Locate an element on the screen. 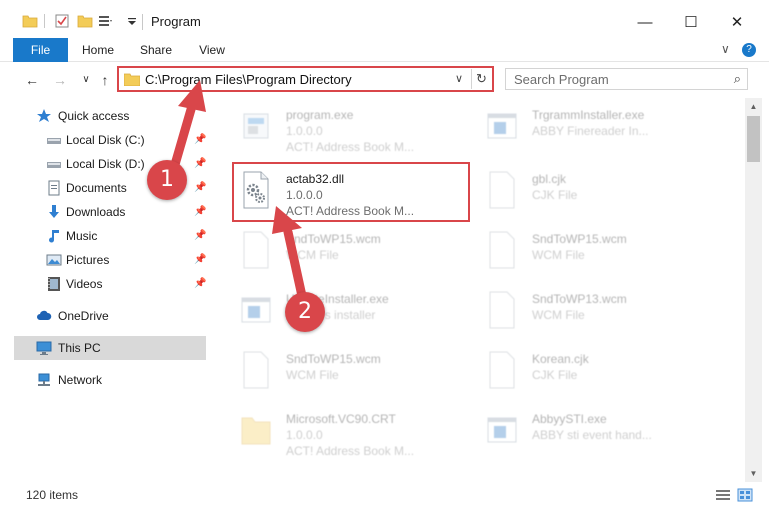 This screenshot has width=769, height=522. file-item: UpdateInstaller.exe Updates installer is located at coordinates (354, 312).